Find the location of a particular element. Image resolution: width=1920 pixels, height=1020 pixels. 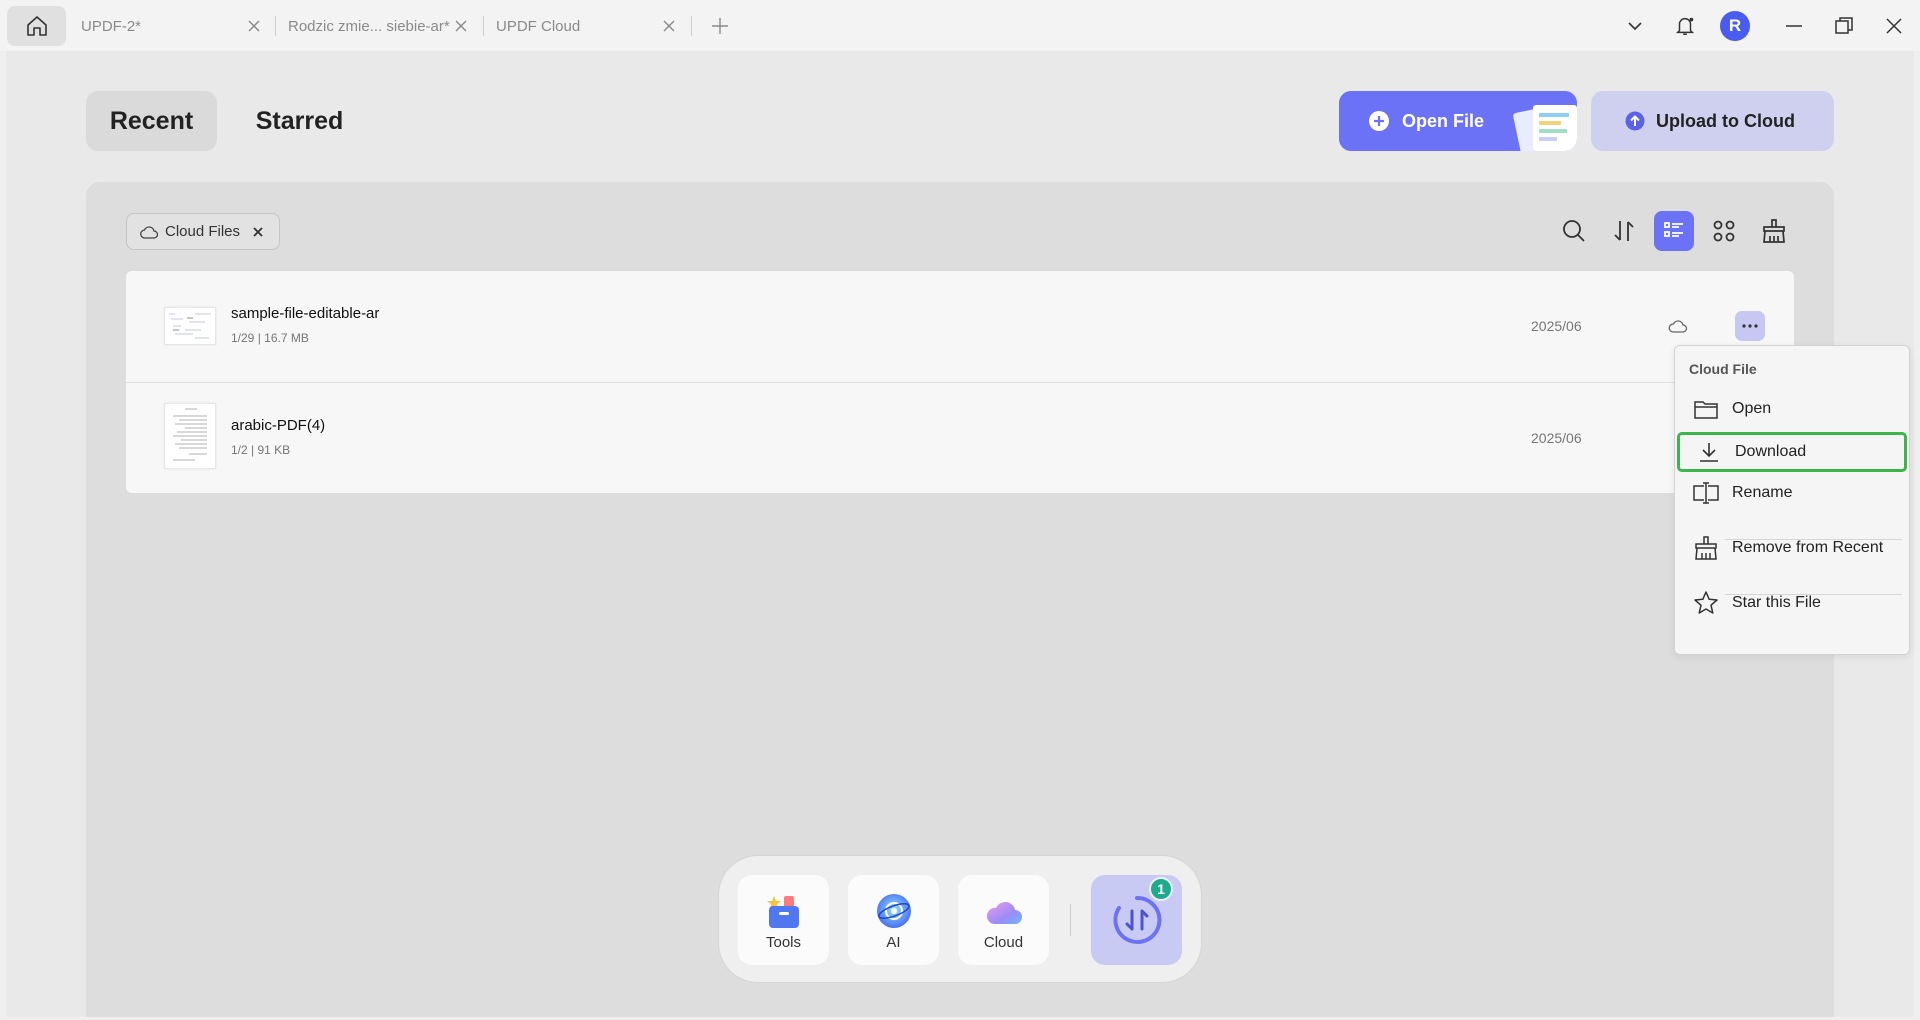

dock-ai-label: AI is located at coordinates (893, 942).